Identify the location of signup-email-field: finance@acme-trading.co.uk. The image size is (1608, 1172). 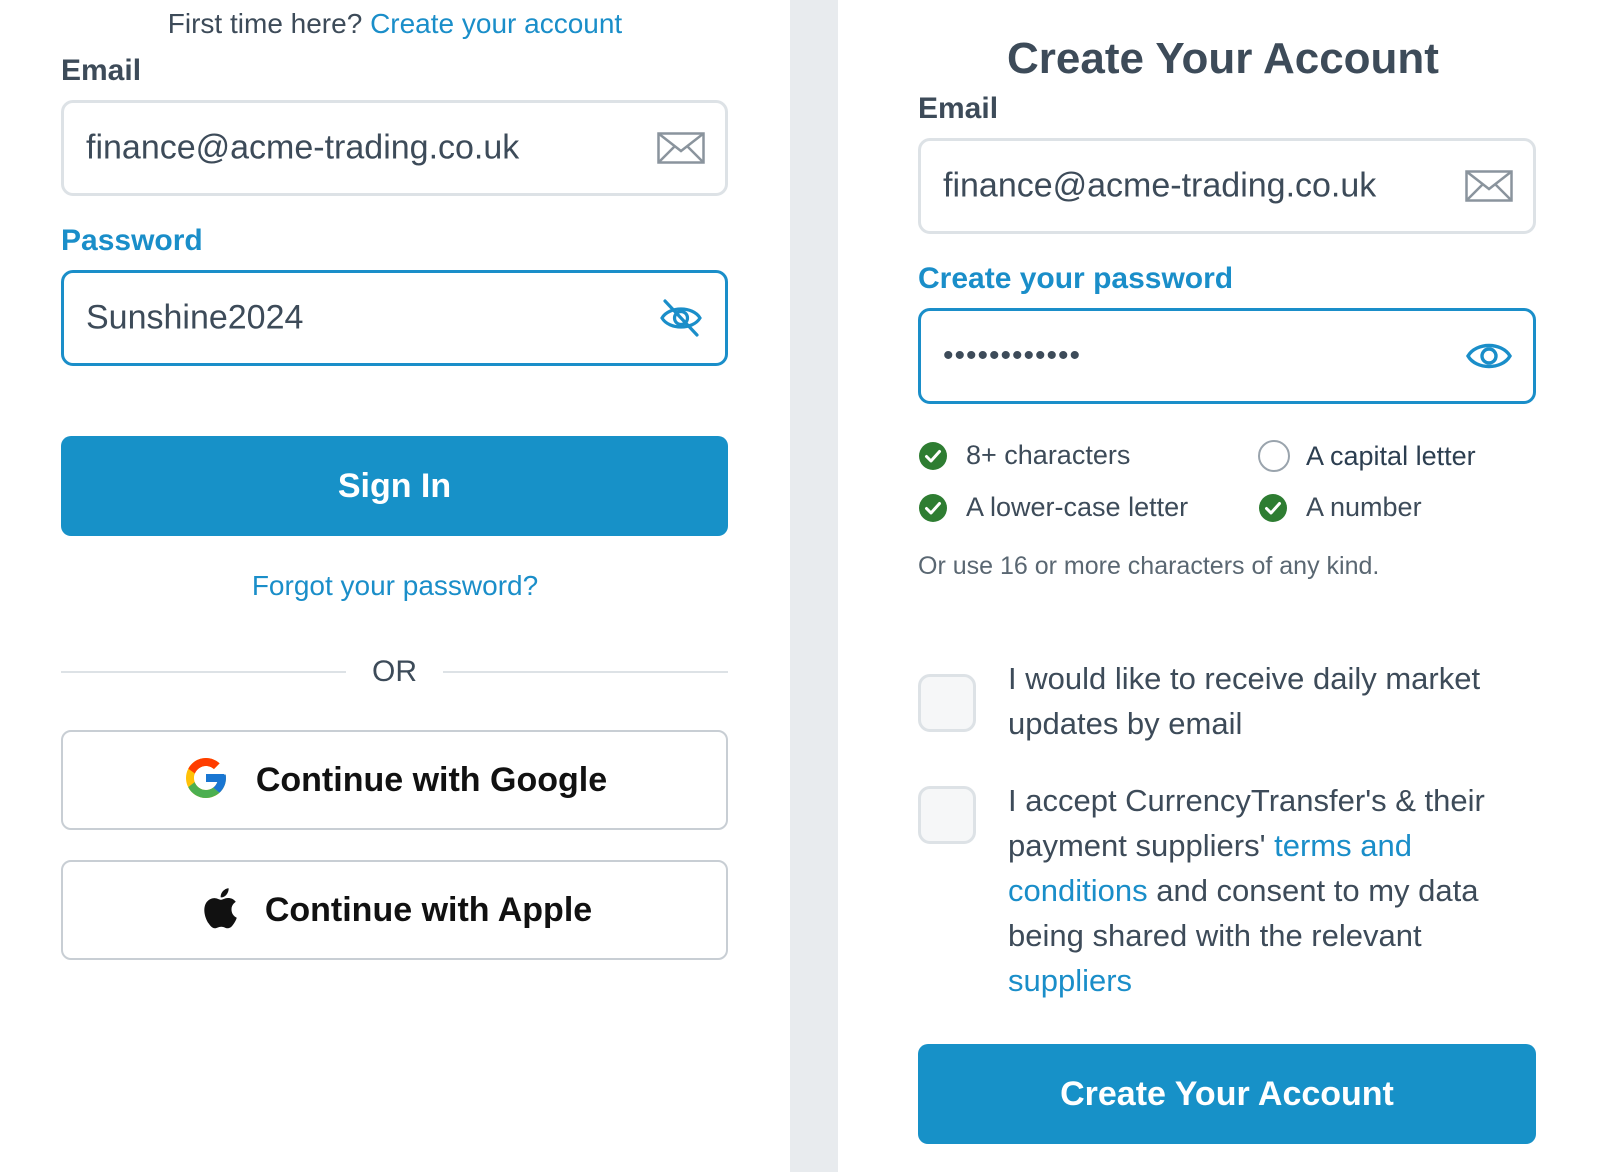
(1227, 186).